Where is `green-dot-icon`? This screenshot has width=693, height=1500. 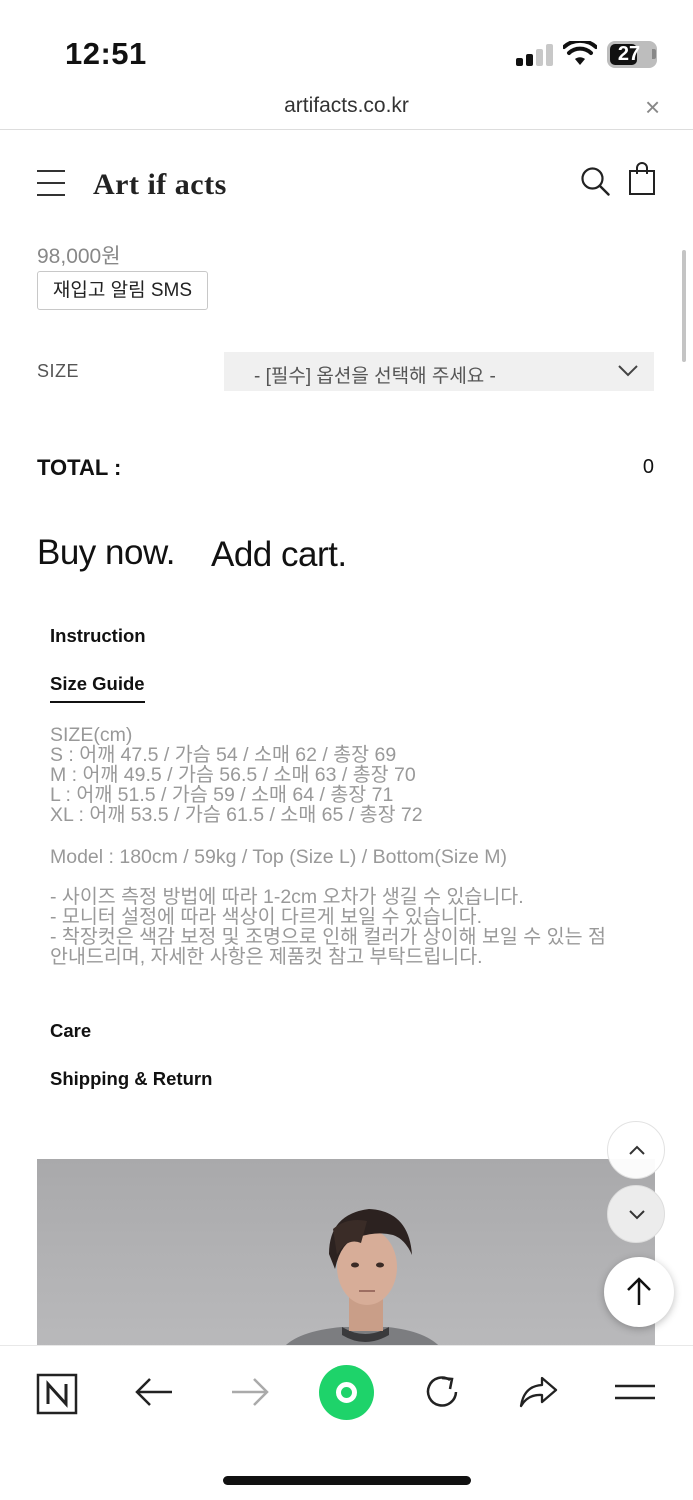 green-dot-icon is located at coordinates (346, 1392).